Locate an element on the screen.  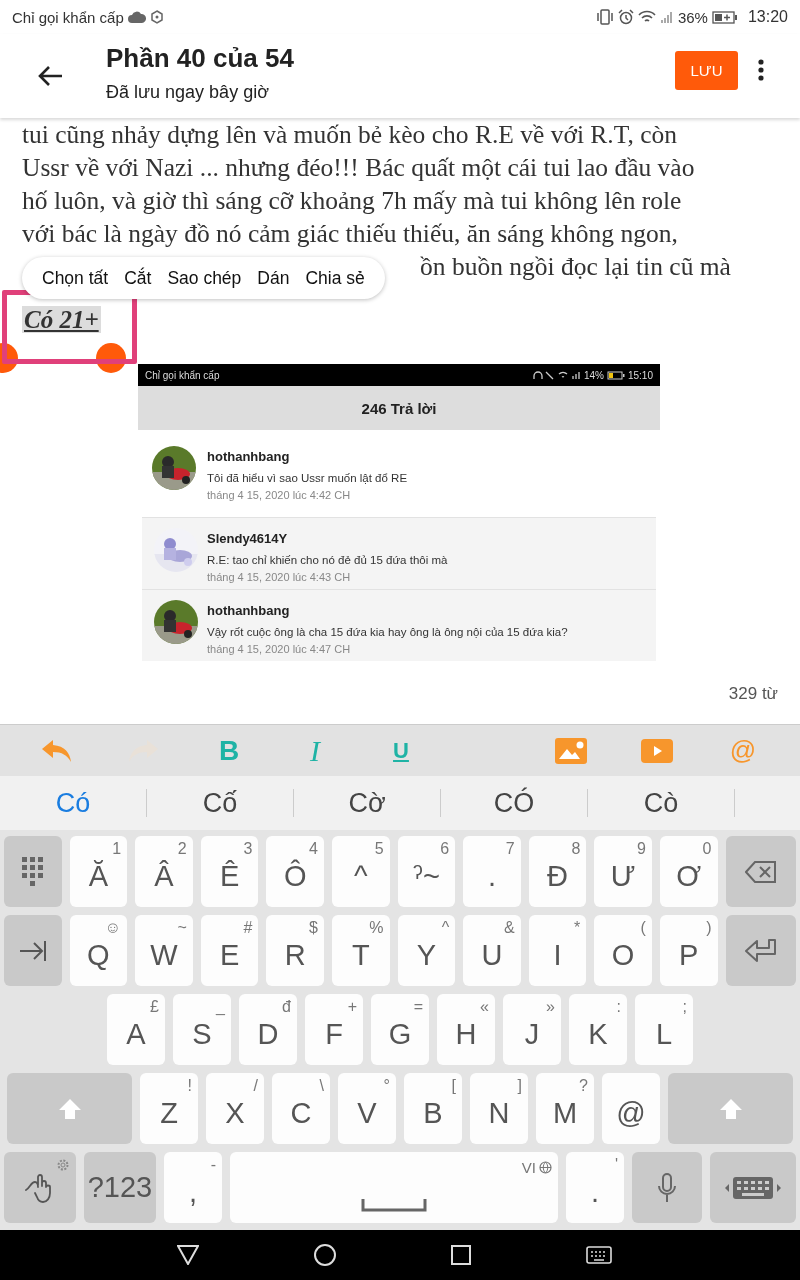
keyboard-key: « H is located at coordinates (466, 1029).